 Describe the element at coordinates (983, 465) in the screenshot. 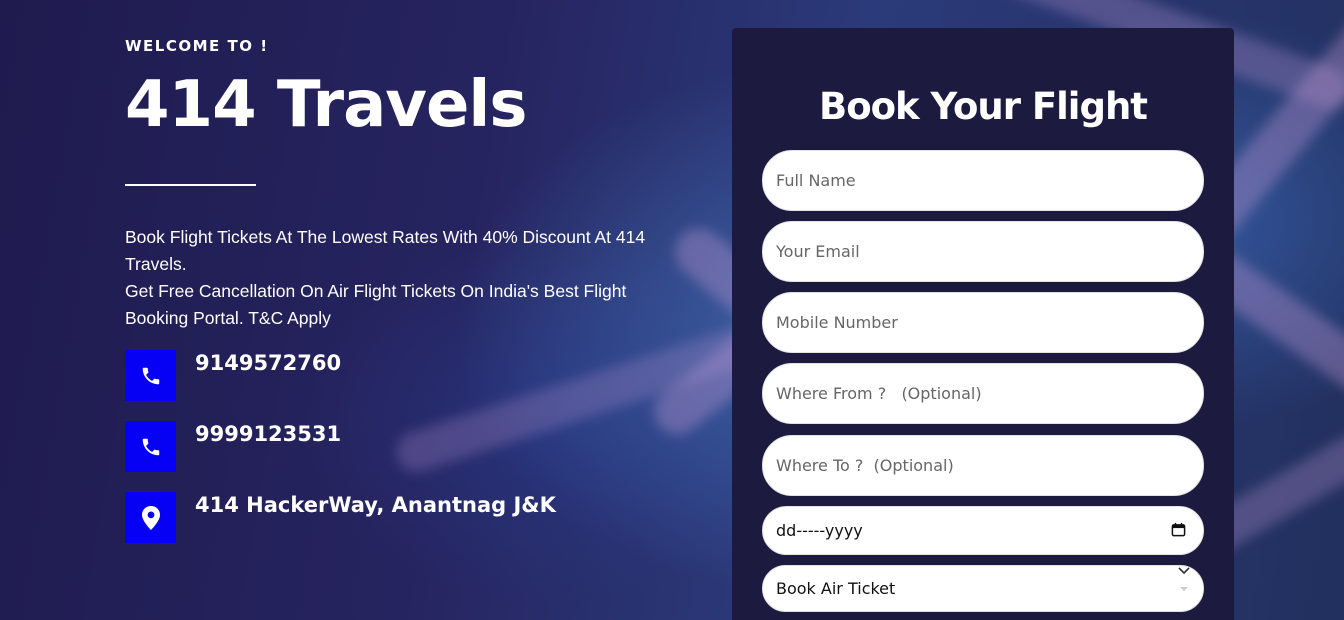

I see `where-to-input: Where To ? (Optional)` at that location.